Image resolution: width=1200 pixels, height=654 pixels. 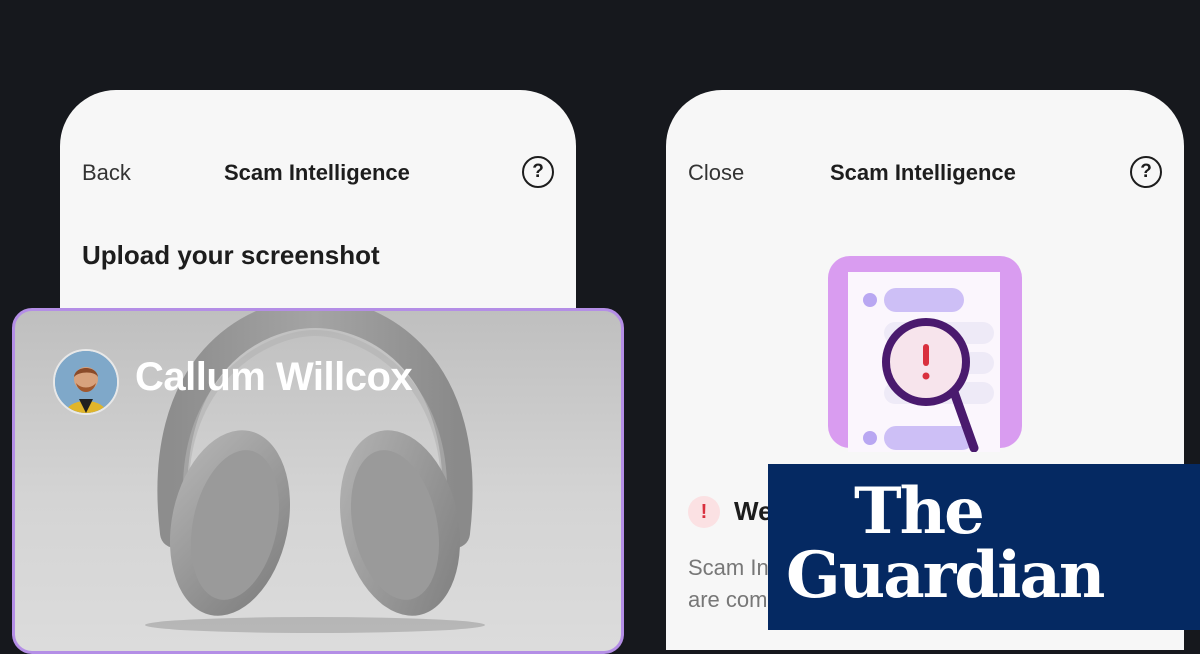 What do you see at coordinates (231, 255) in the screenshot?
I see `upload-heading: Upload your screenshot` at bounding box center [231, 255].